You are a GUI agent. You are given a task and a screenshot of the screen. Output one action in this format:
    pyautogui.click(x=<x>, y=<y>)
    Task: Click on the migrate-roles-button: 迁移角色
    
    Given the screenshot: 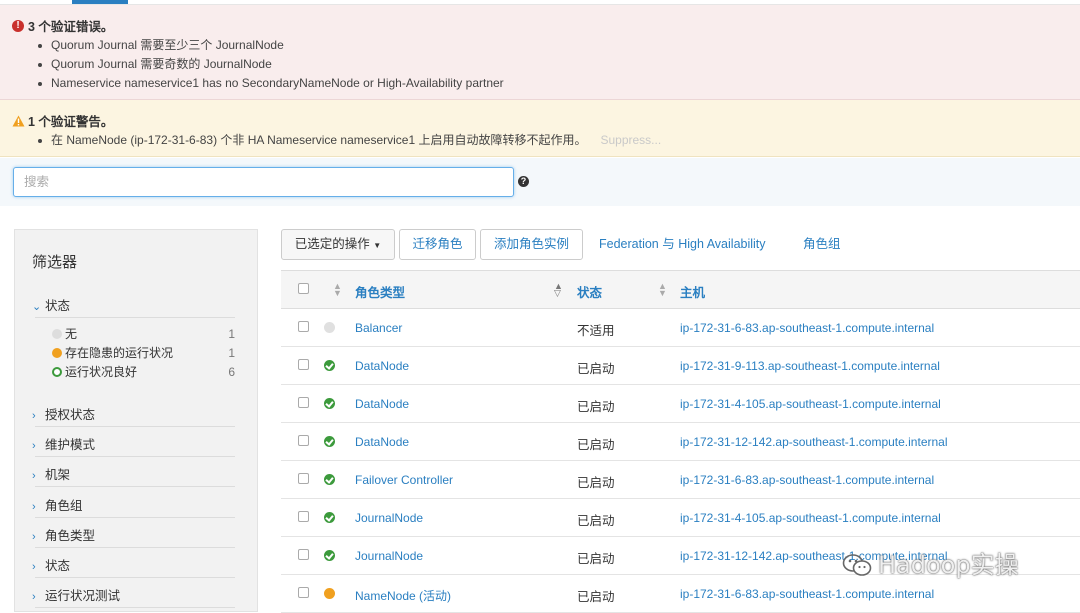 What is the action you would take?
    pyautogui.click(x=437, y=244)
    